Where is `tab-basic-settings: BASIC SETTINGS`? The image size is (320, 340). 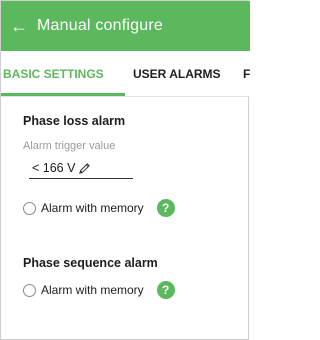
tab-basic-settings: BASIC SETTINGS is located at coordinates (53, 73).